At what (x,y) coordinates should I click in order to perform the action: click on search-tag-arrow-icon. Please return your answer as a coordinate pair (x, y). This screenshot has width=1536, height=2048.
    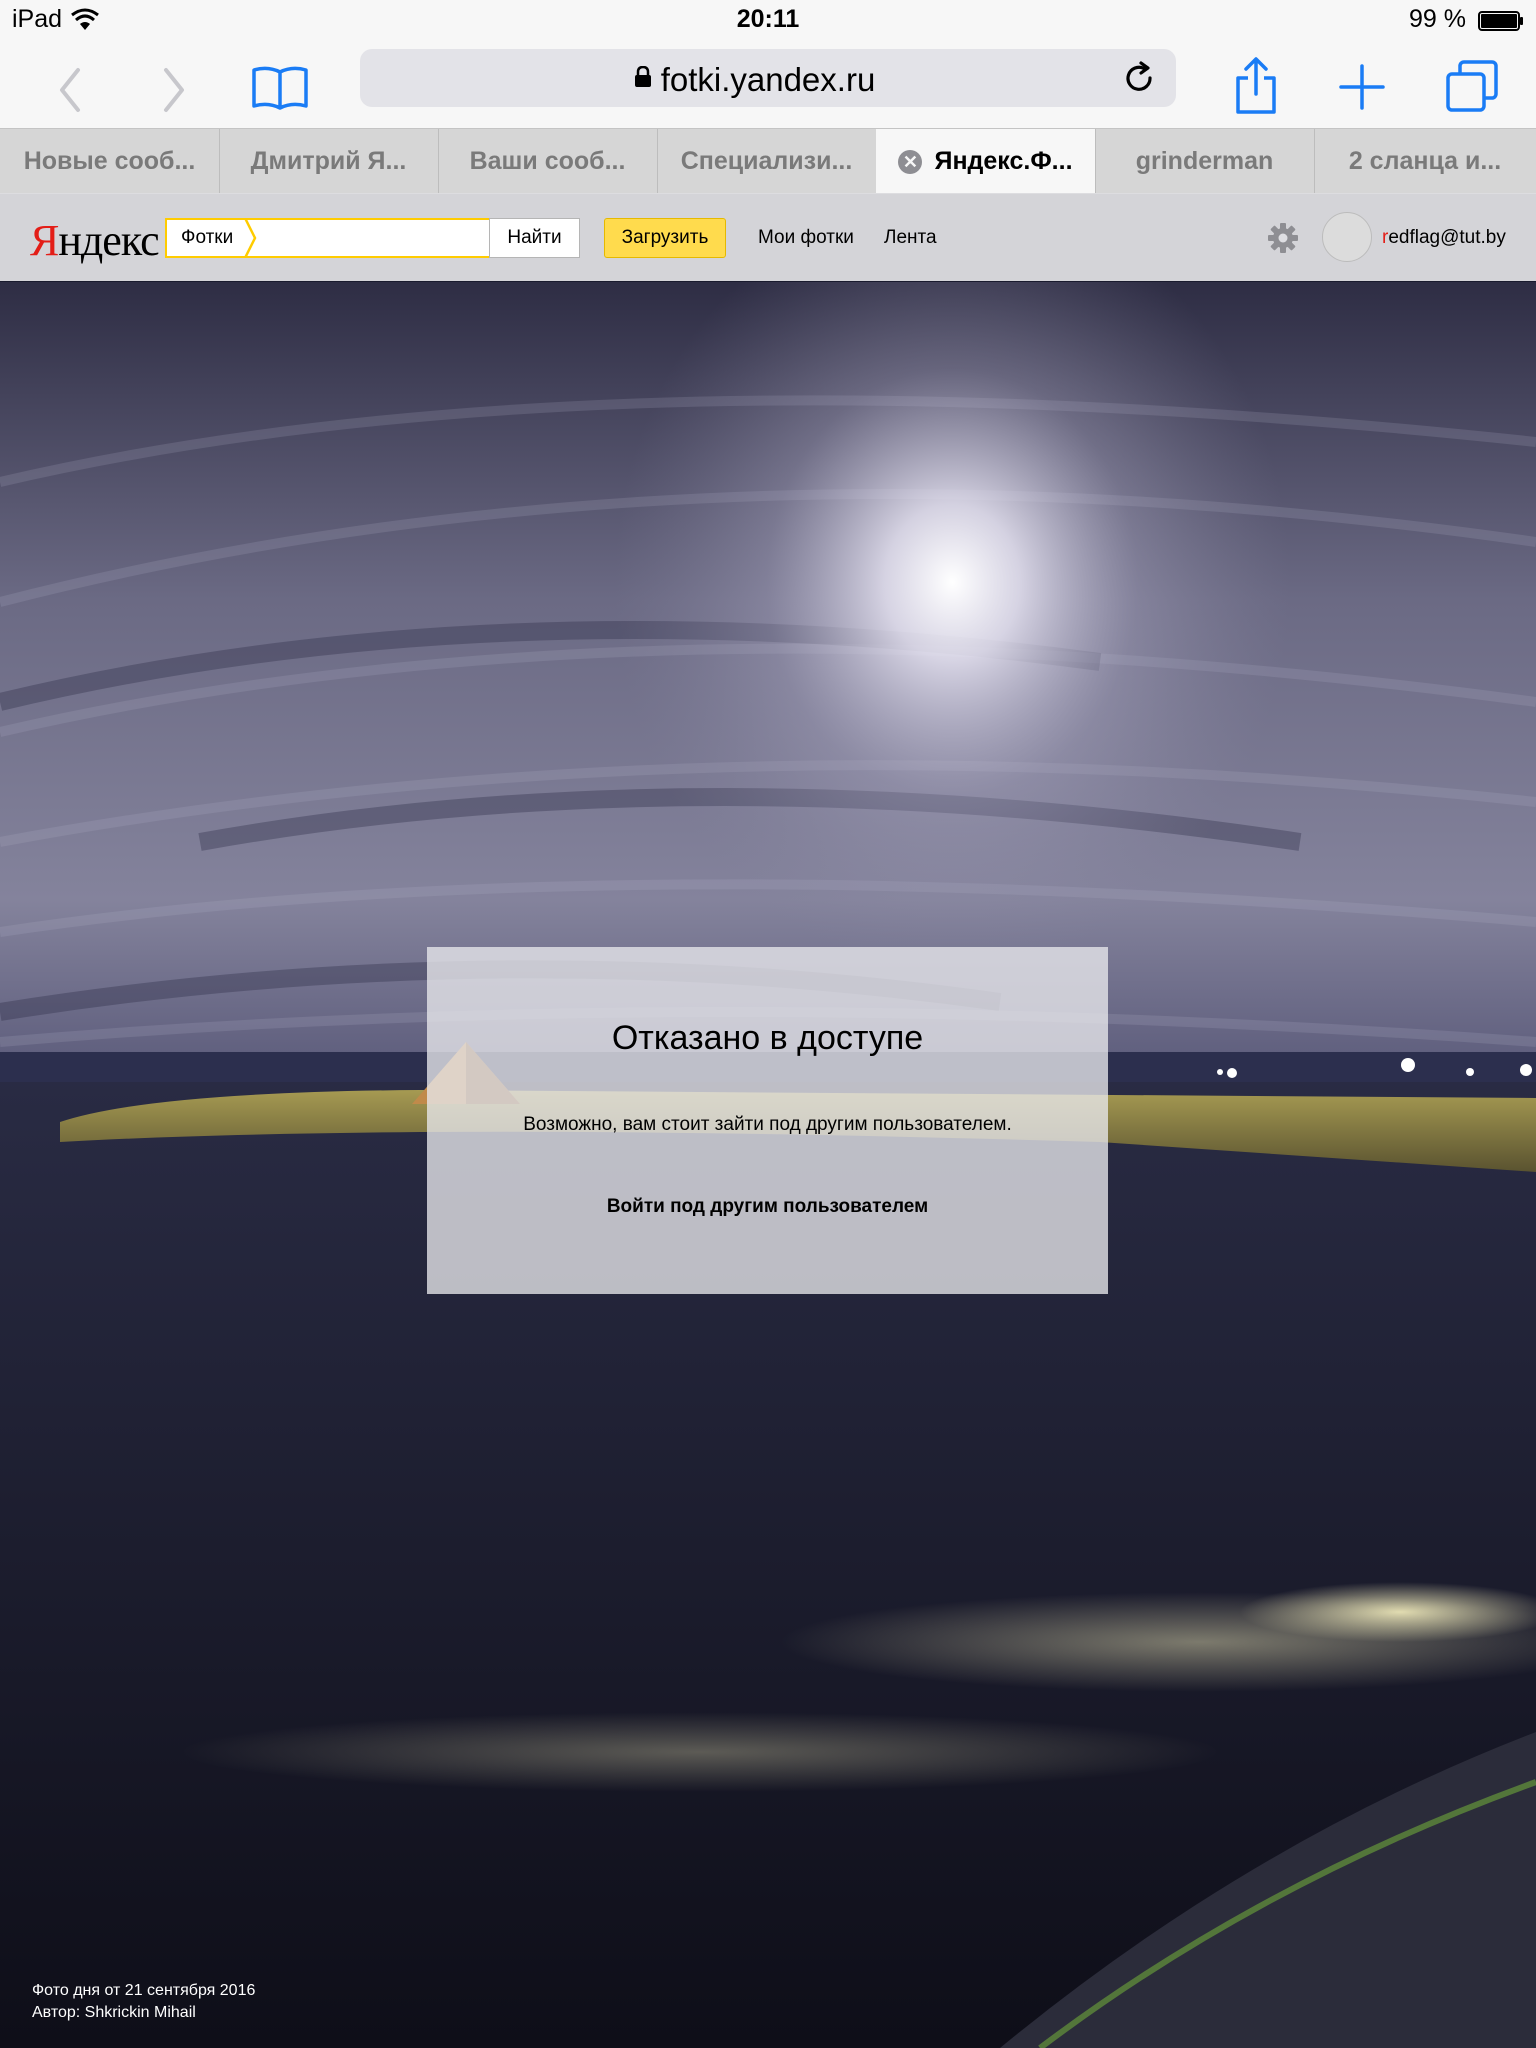
    Looking at the image, I should click on (250, 238).